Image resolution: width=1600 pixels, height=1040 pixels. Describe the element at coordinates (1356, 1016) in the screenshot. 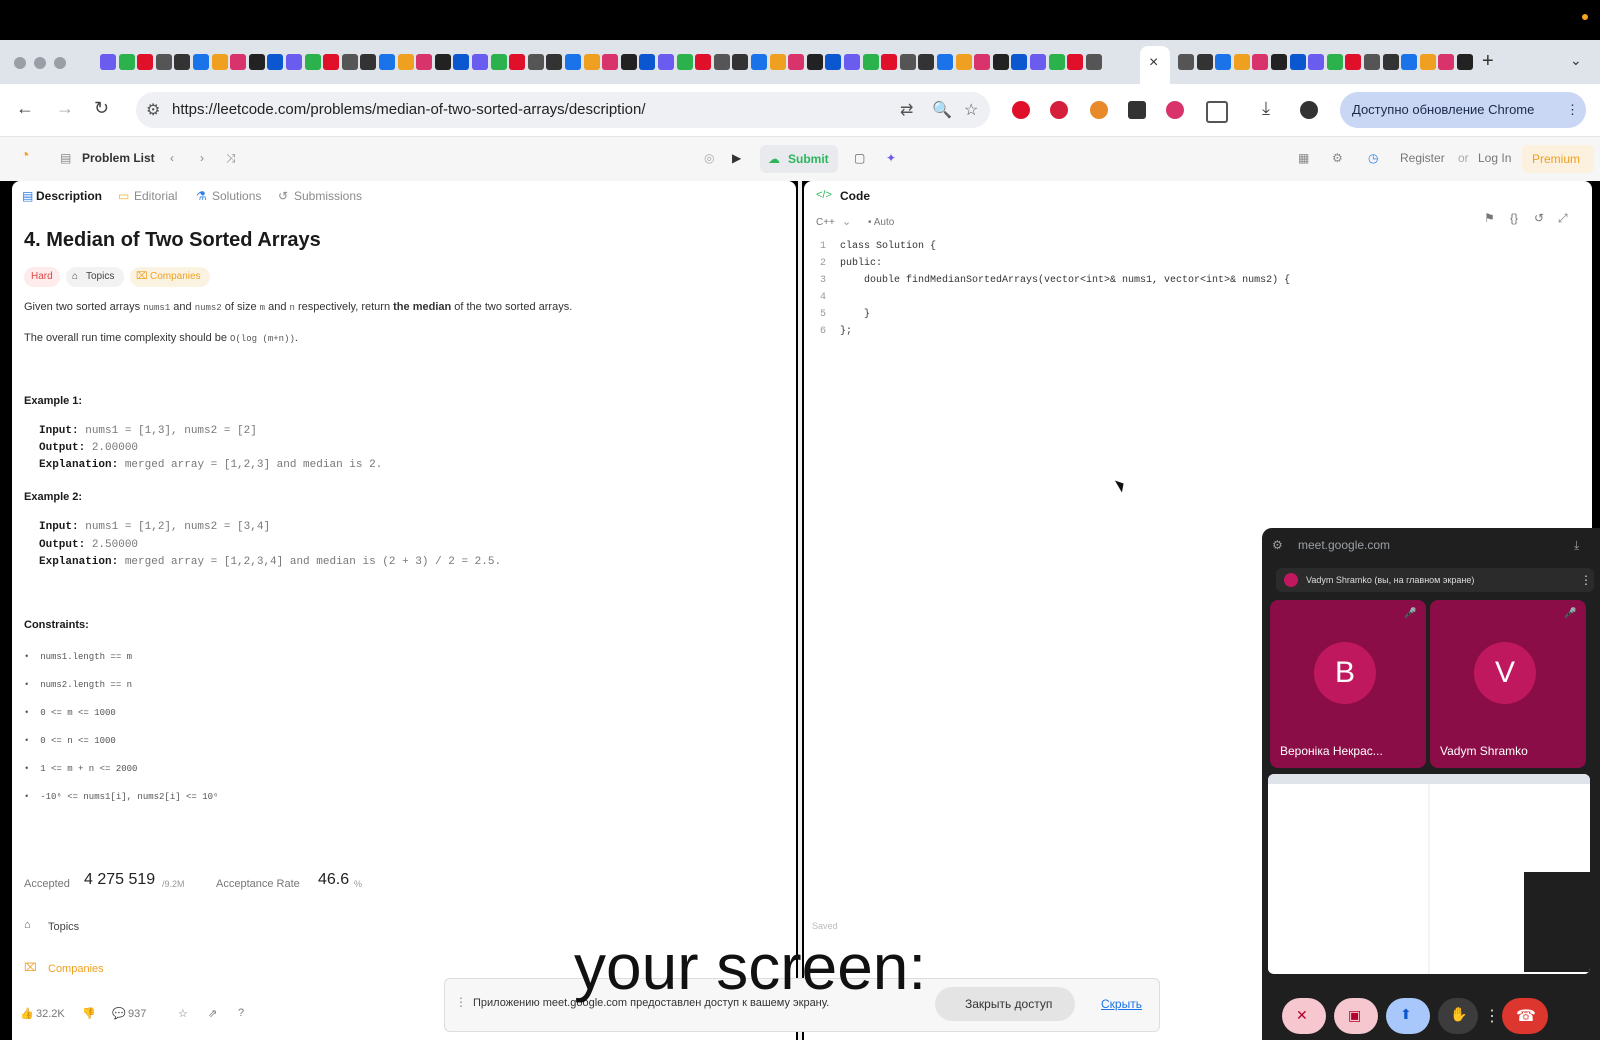

I see `camera-off-button: ▣` at that location.